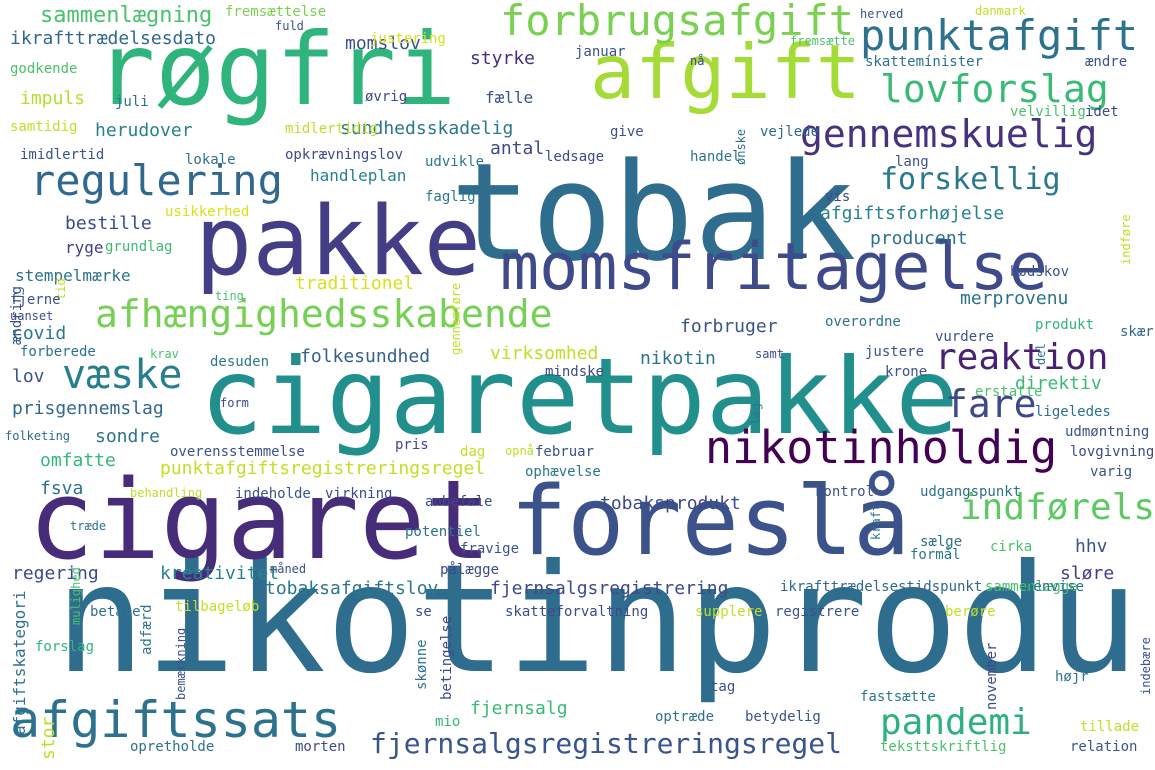 This screenshot has width=1155, height=770. Describe the element at coordinates (128, 436) in the screenshot. I see `cloud-word: sondre` at that location.